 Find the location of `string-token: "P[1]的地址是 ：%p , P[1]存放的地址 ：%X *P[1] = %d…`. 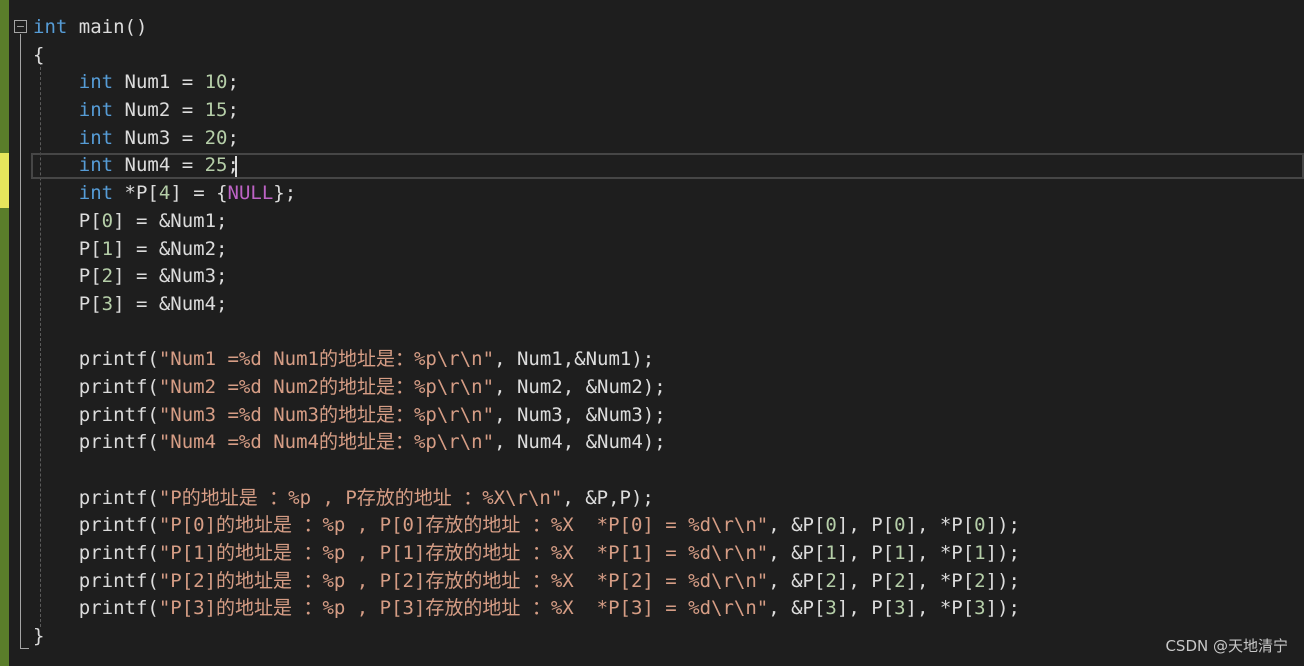

string-token: "P[1]的地址是 ：%p , P[1]存放的地址 ：%X *P[1] = %d… is located at coordinates (463, 553).